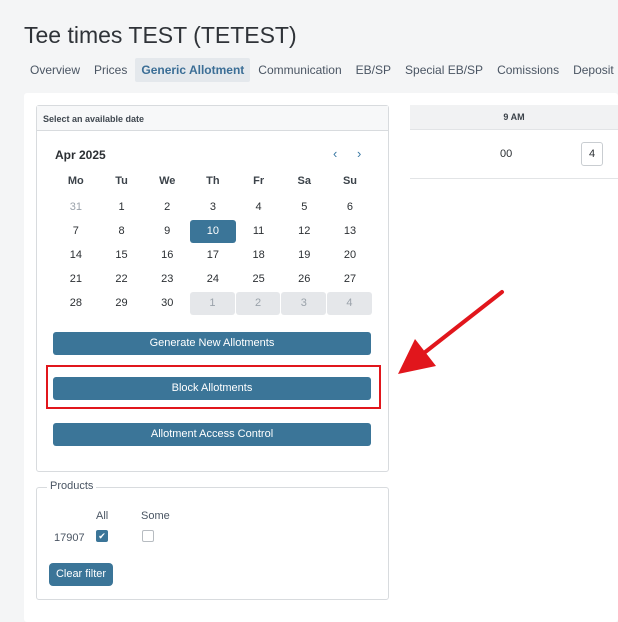 The width and height of the screenshot is (618, 622). What do you see at coordinates (506, 154) in the screenshot?
I see `minute-label: 00` at bounding box center [506, 154].